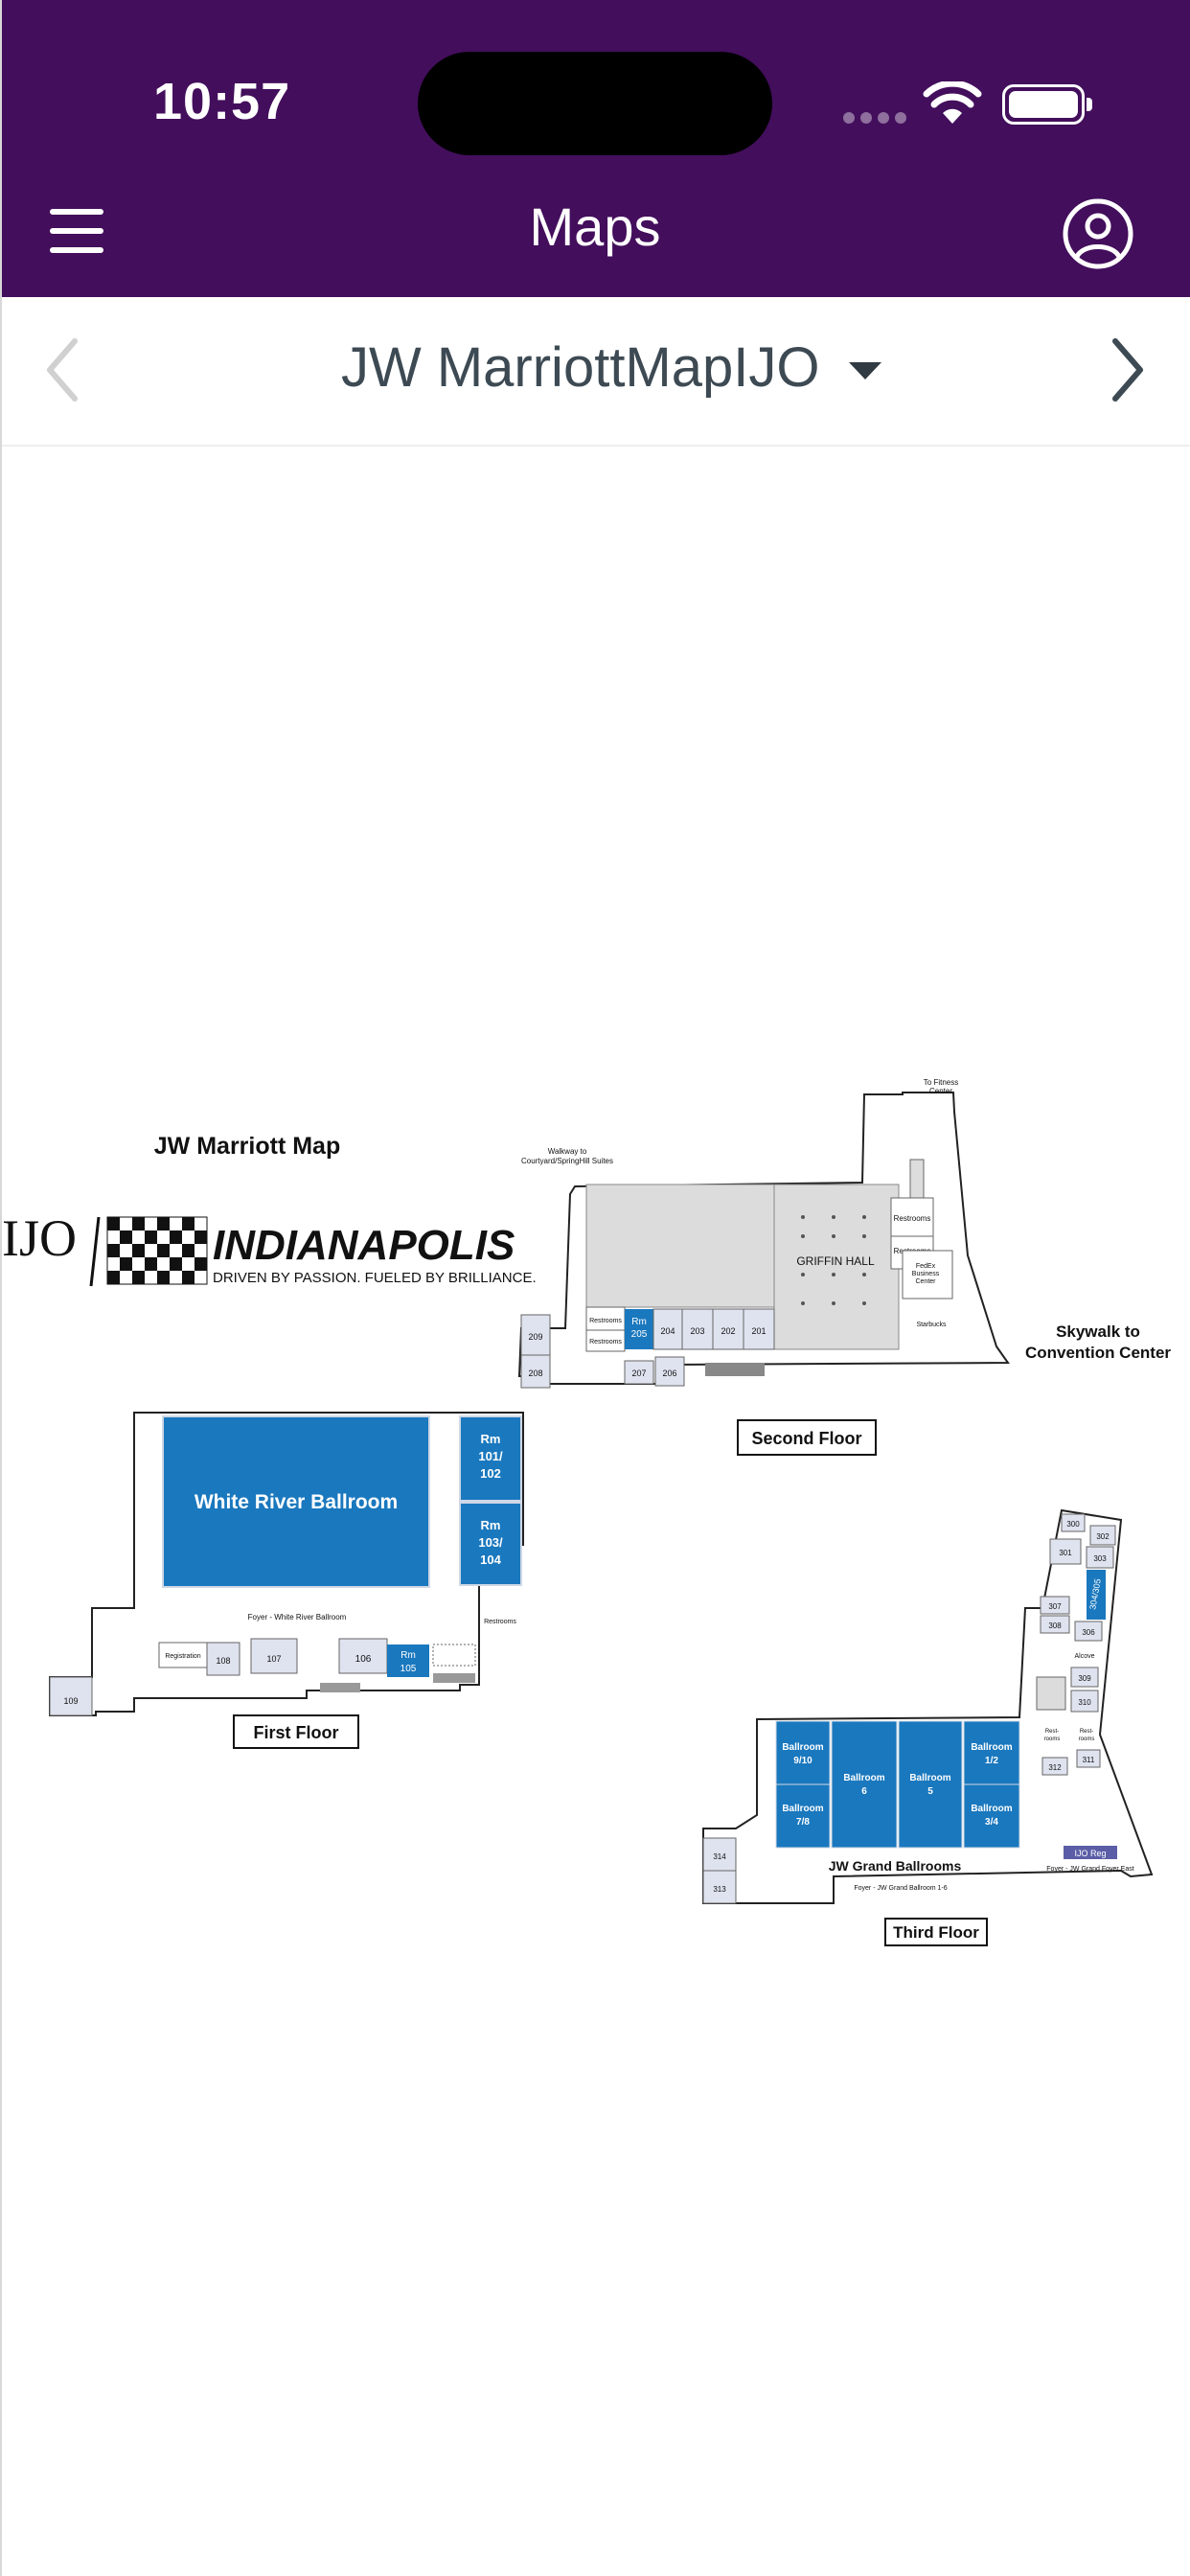 Image resolution: width=1190 pixels, height=2576 pixels. What do you see at coordinates (1098, 1353) in the screenshot?
I see `skywalk-label-2: Convention Center` at bounding box center [1098, 1353].